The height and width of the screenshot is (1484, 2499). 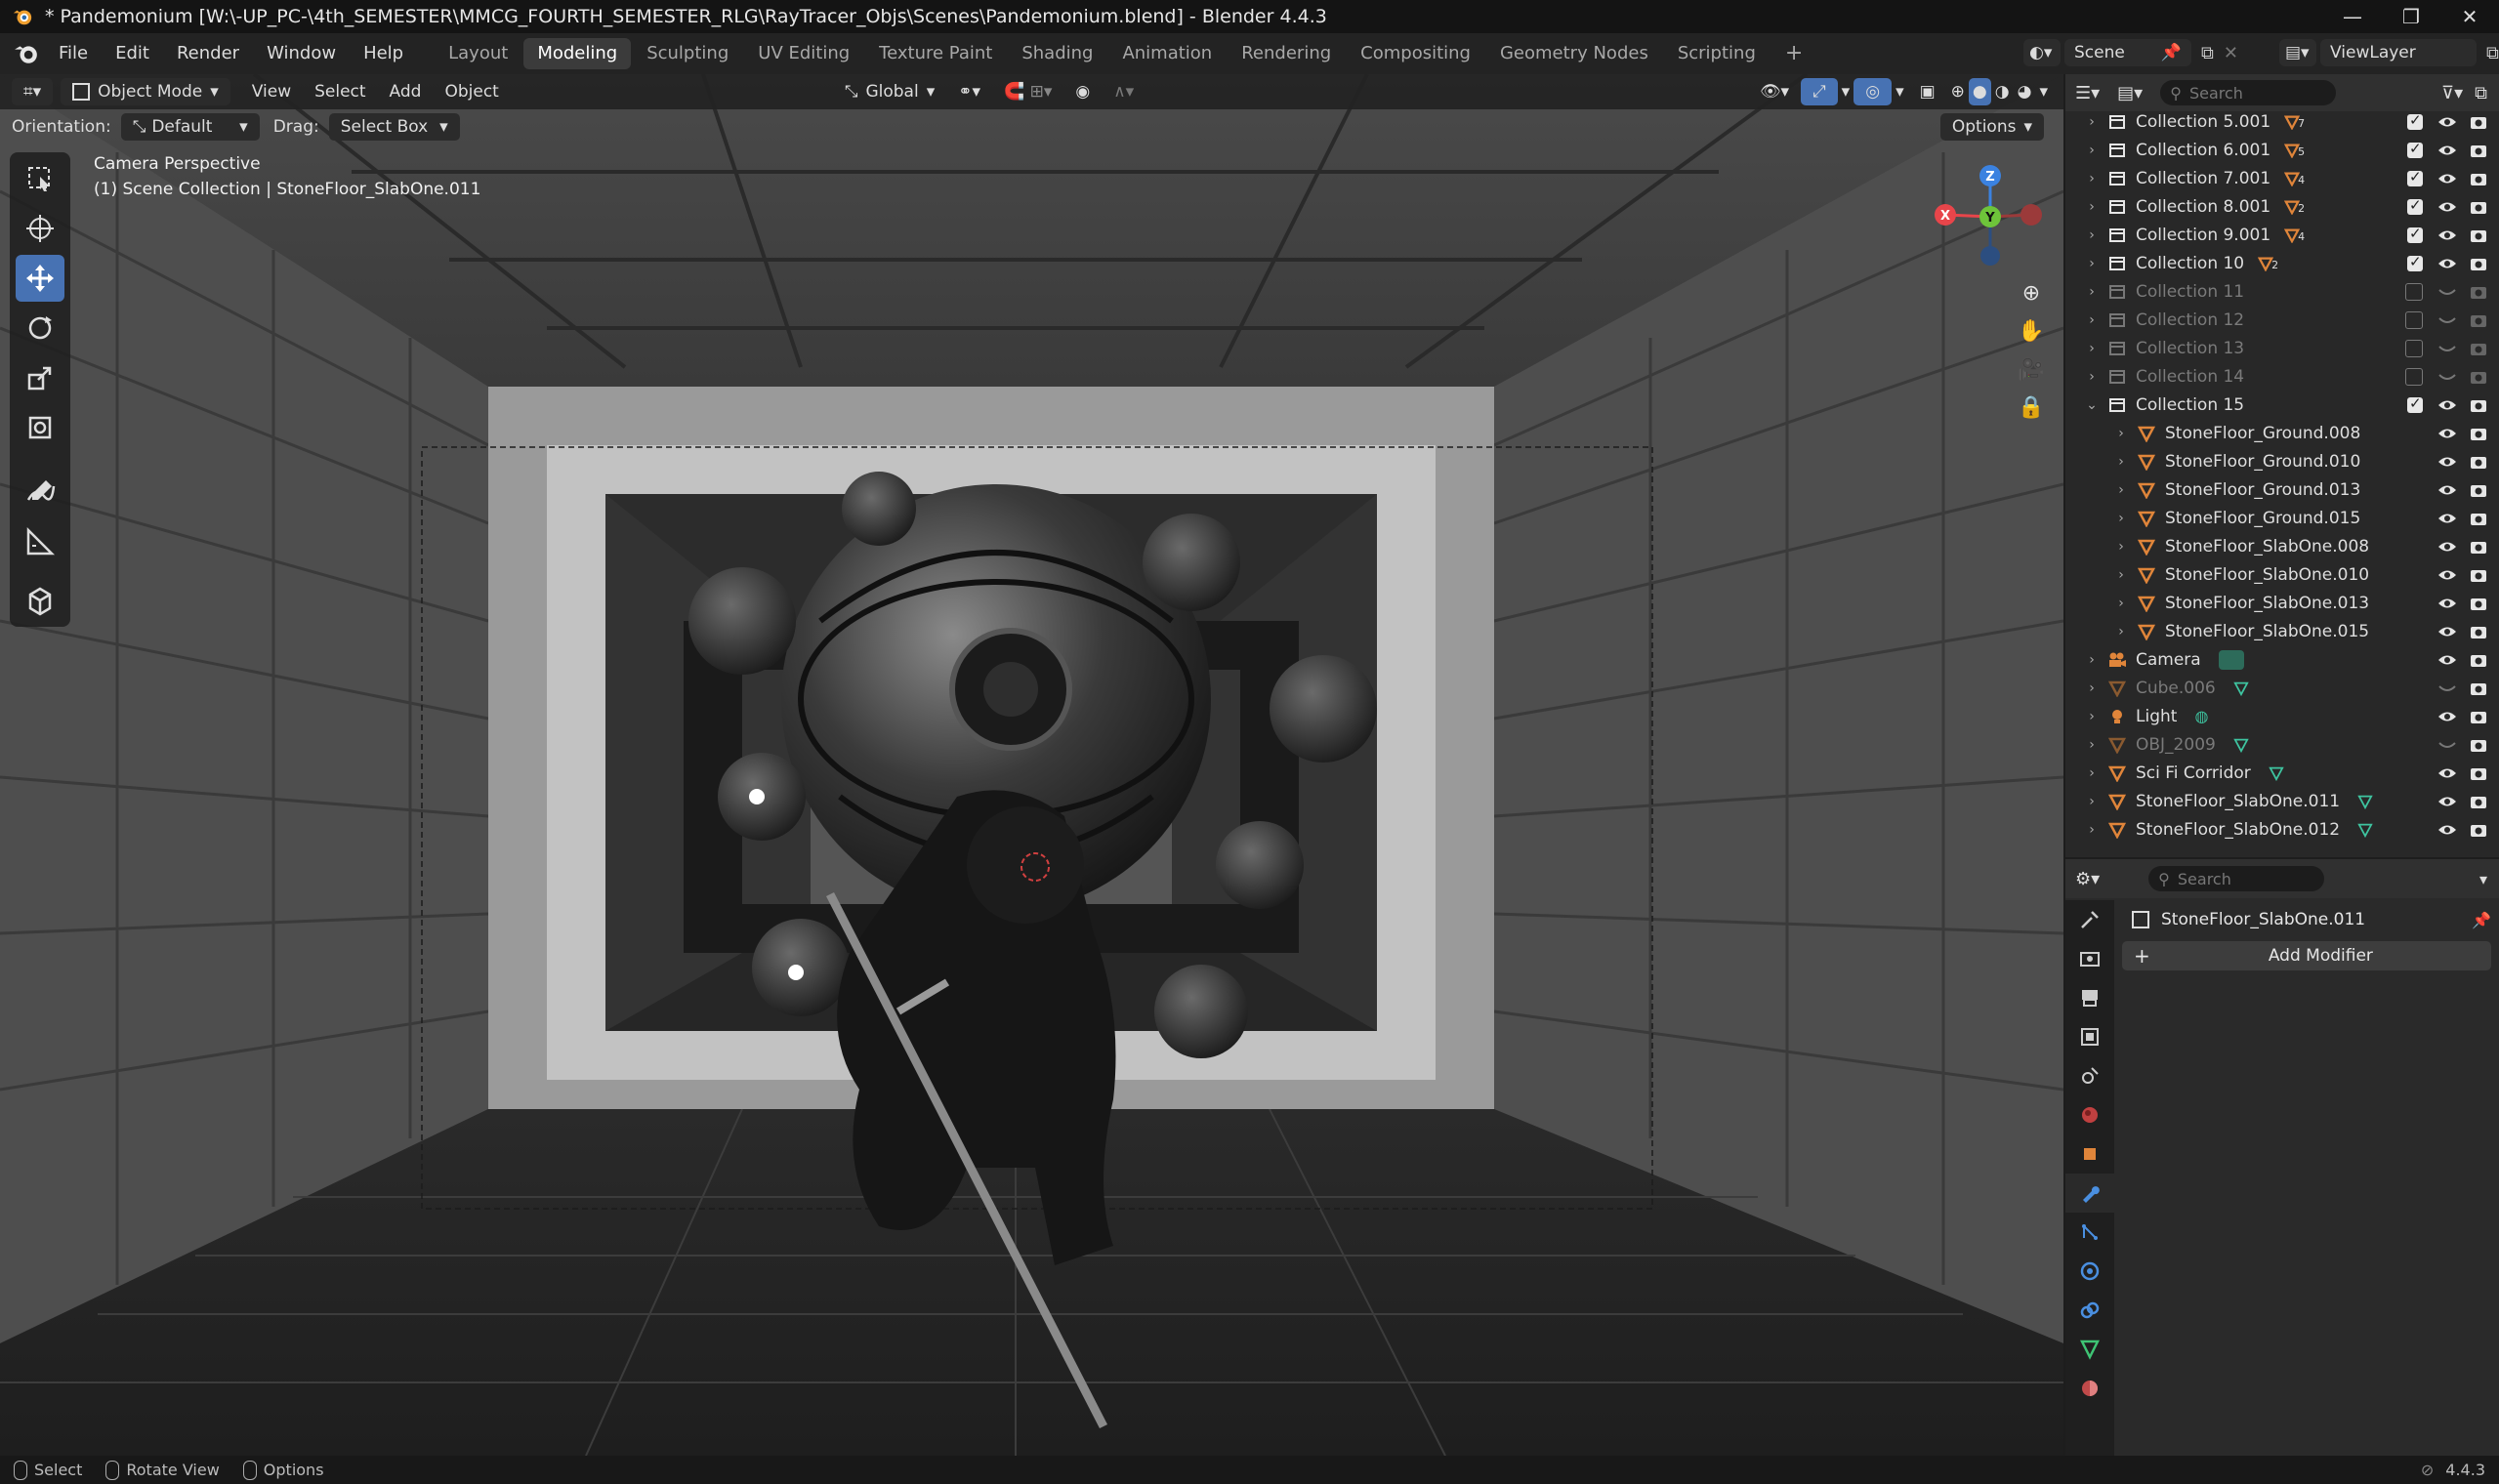 I want to click on outliner-collection-row: › Collection 9.001 4, so click(x=2282, y=235).